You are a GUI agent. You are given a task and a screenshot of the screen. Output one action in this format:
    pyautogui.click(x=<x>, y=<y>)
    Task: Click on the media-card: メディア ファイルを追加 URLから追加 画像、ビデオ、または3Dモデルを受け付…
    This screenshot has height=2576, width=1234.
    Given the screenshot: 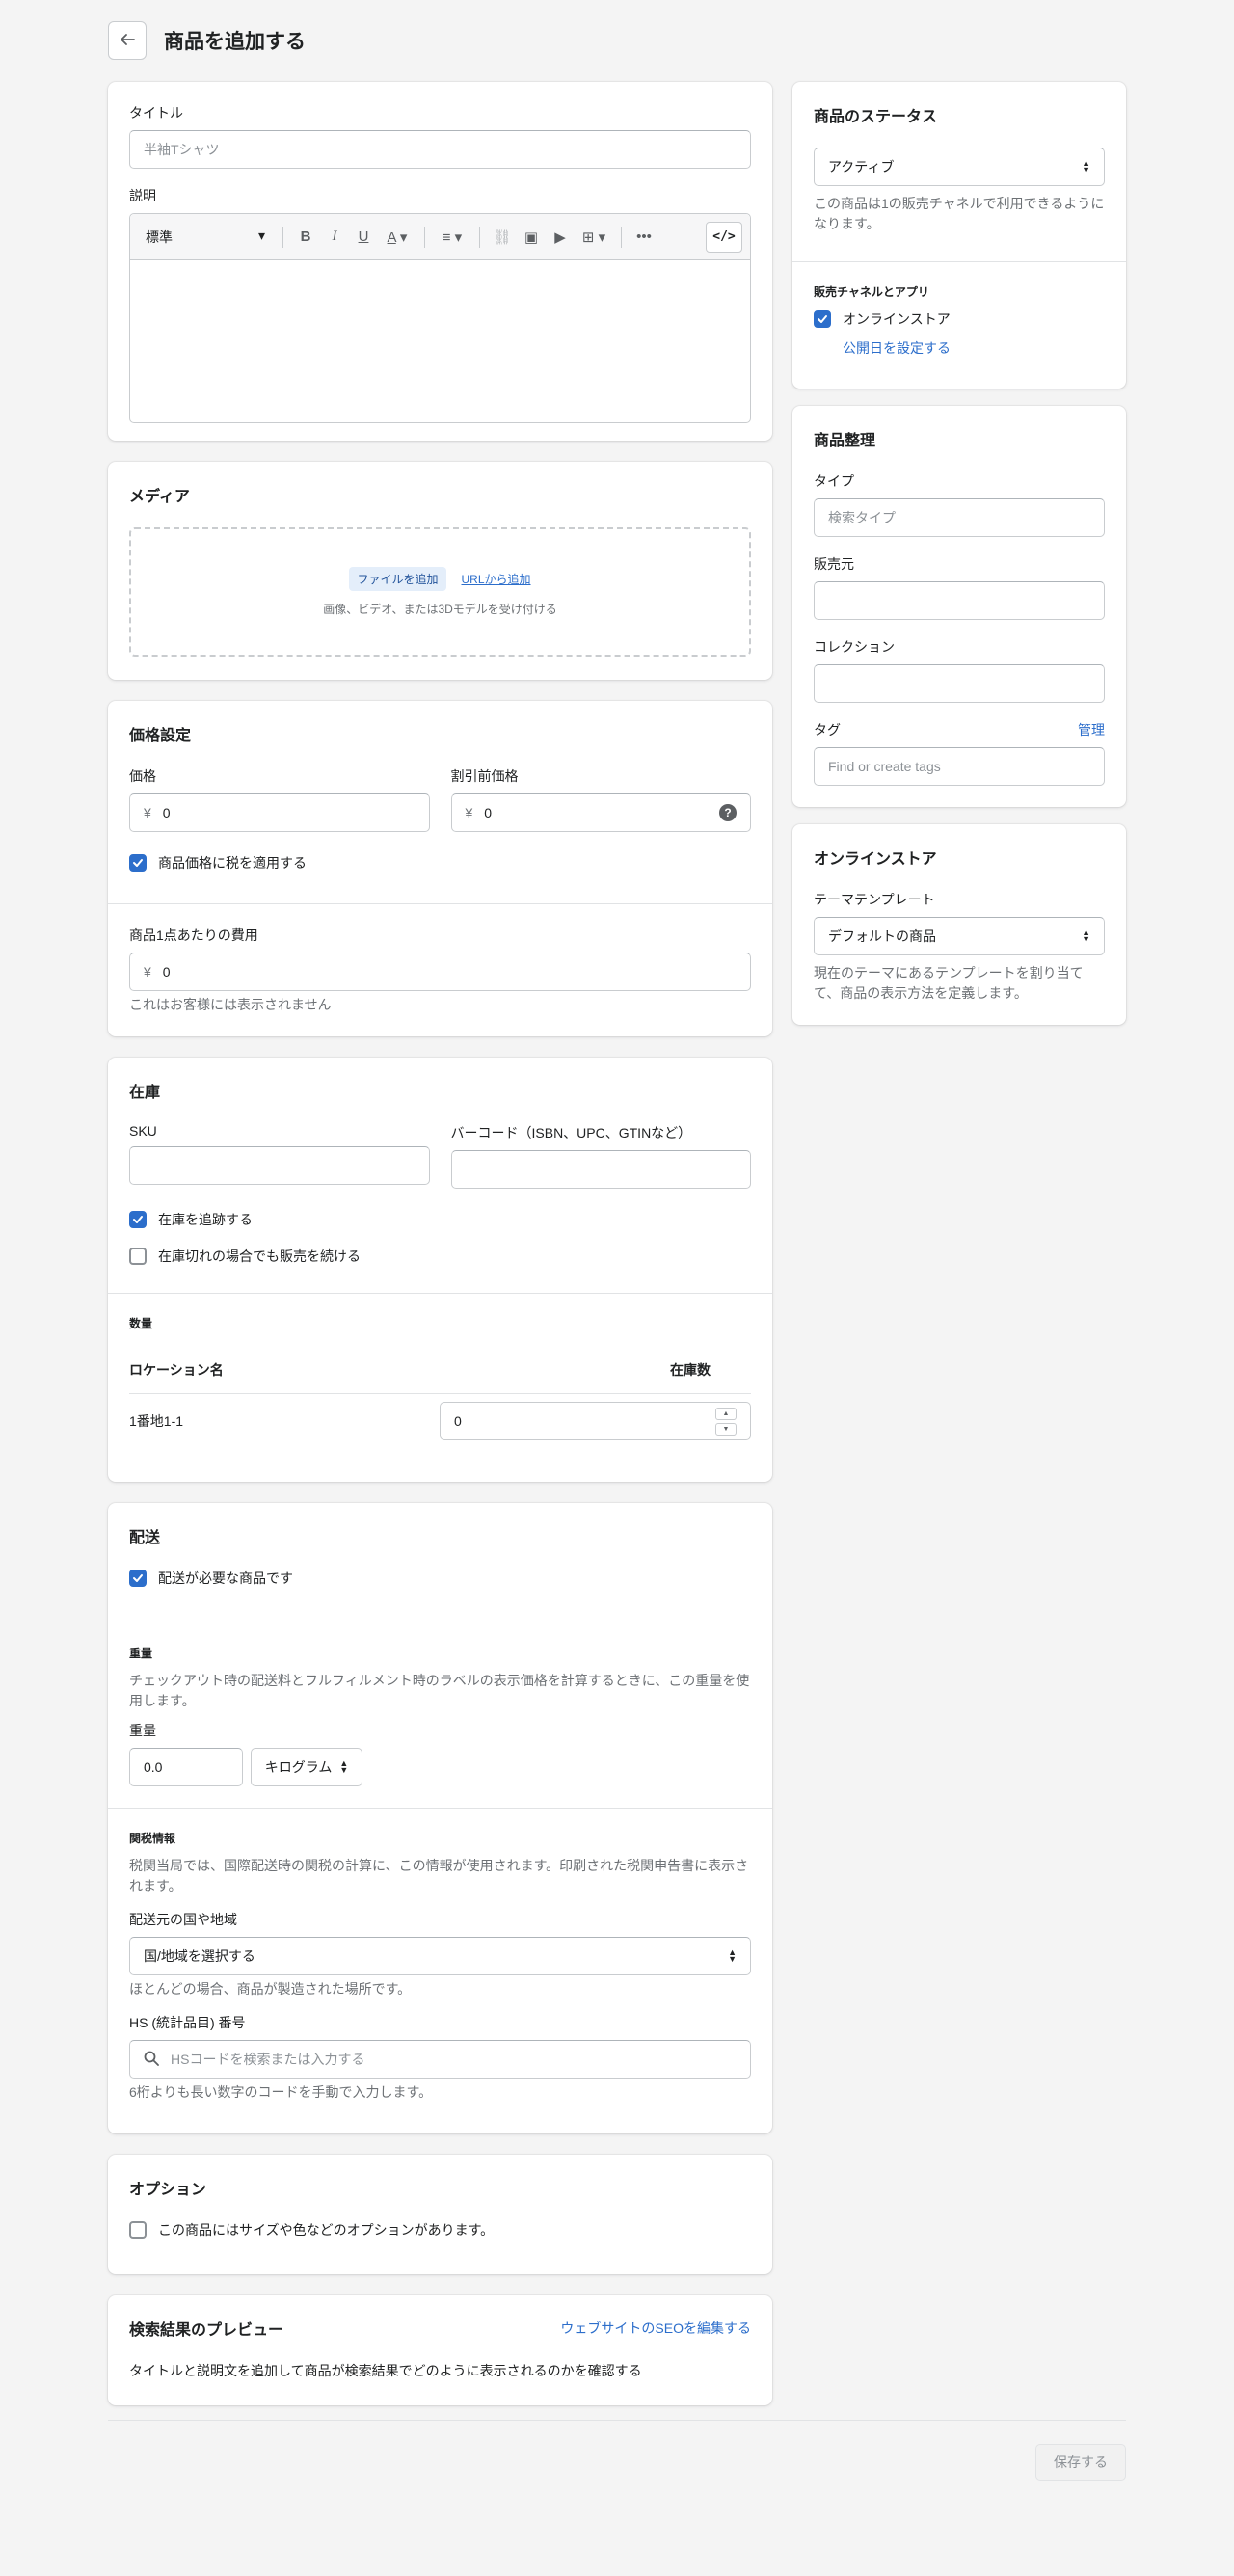 What is the action you would take?
    pyautogui.click(x=440, y=571)
    